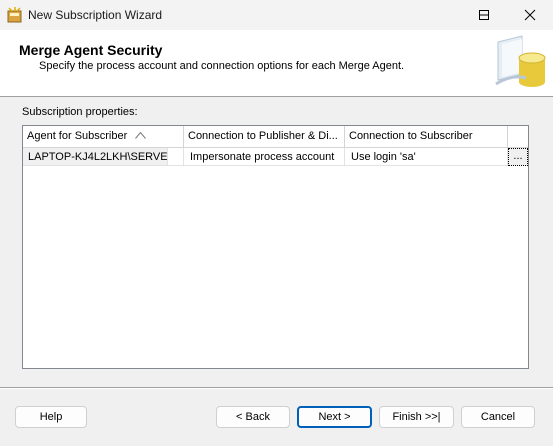 The height and width of the screenshot is (446, 553). I want to click on column-header-agent-label: Agent for Subscriber, so click(77, 136).